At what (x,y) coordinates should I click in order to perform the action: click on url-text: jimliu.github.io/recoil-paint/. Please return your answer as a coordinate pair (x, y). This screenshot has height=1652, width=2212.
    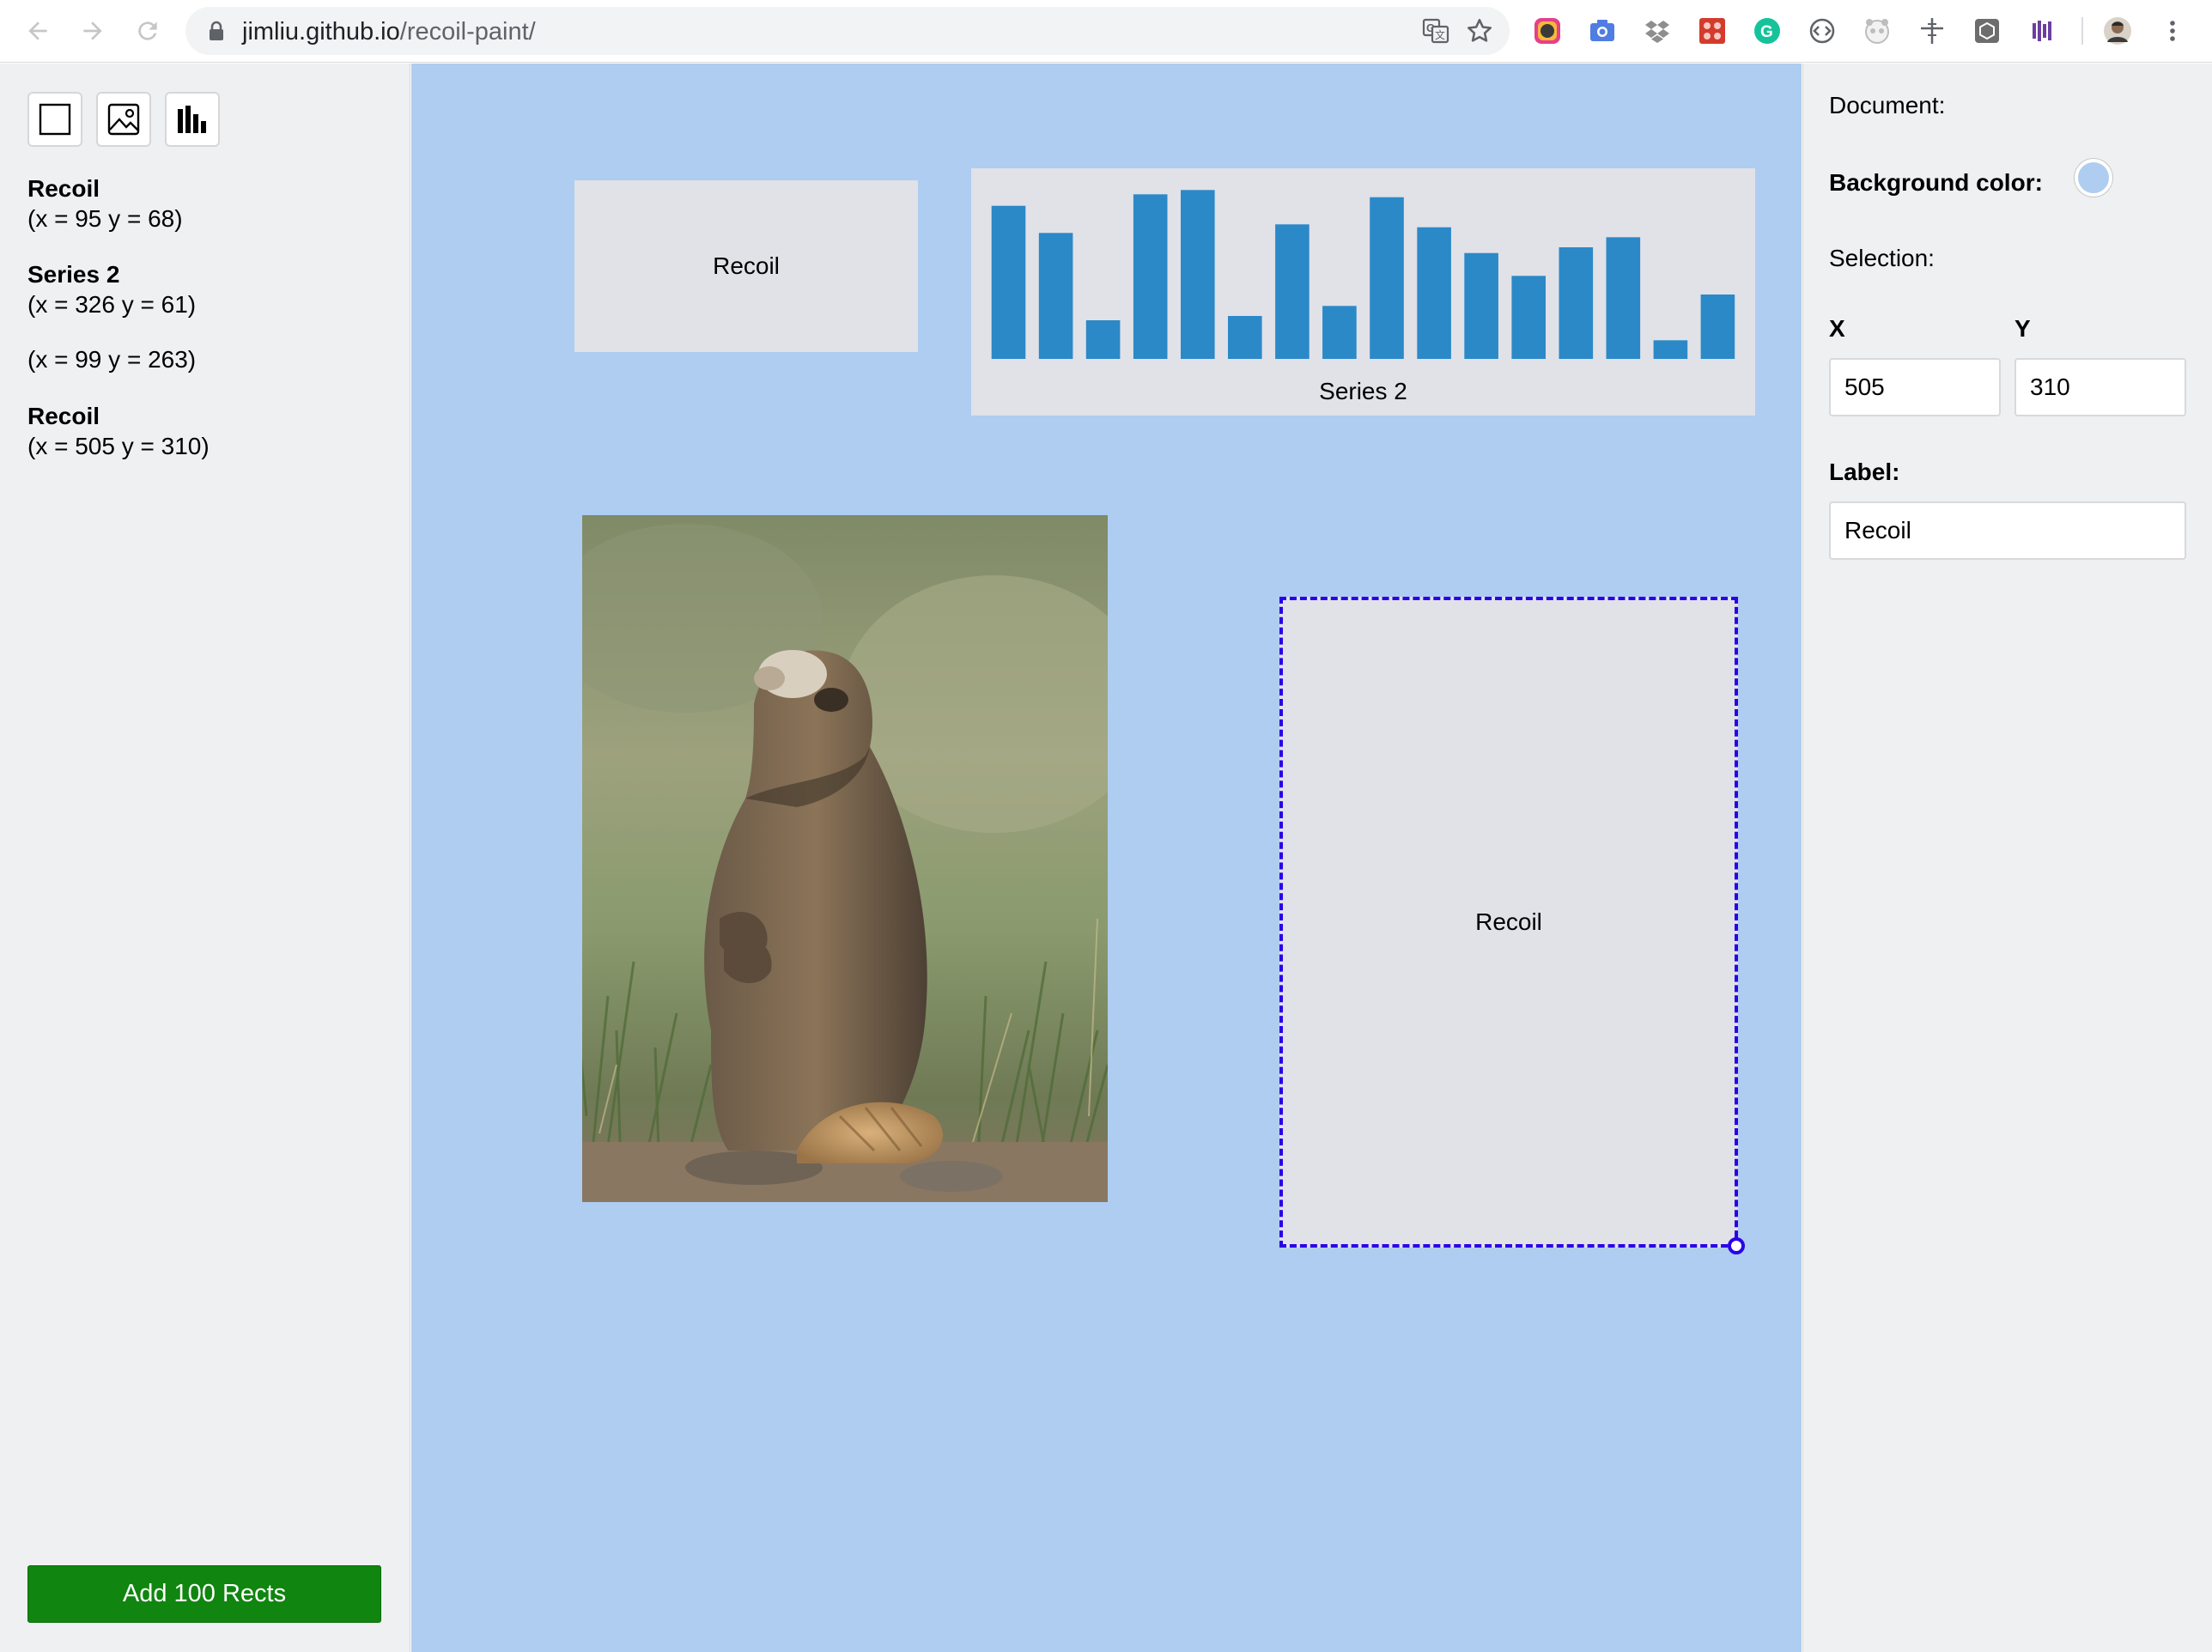
    Looking at the image, I should click on (389, 32).